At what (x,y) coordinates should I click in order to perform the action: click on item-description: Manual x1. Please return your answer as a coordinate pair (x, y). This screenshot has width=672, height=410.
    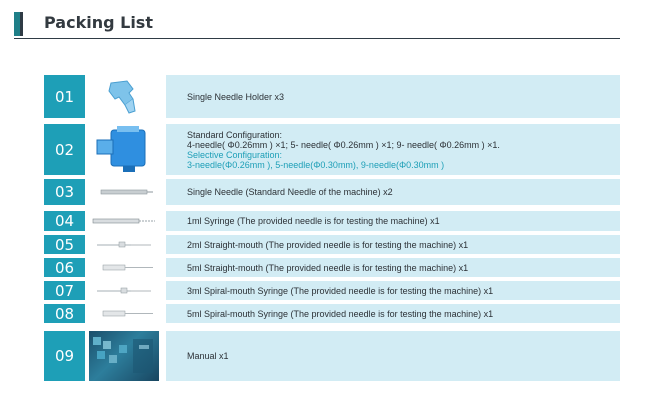
    Looking at the image, I should click on (393, 356).